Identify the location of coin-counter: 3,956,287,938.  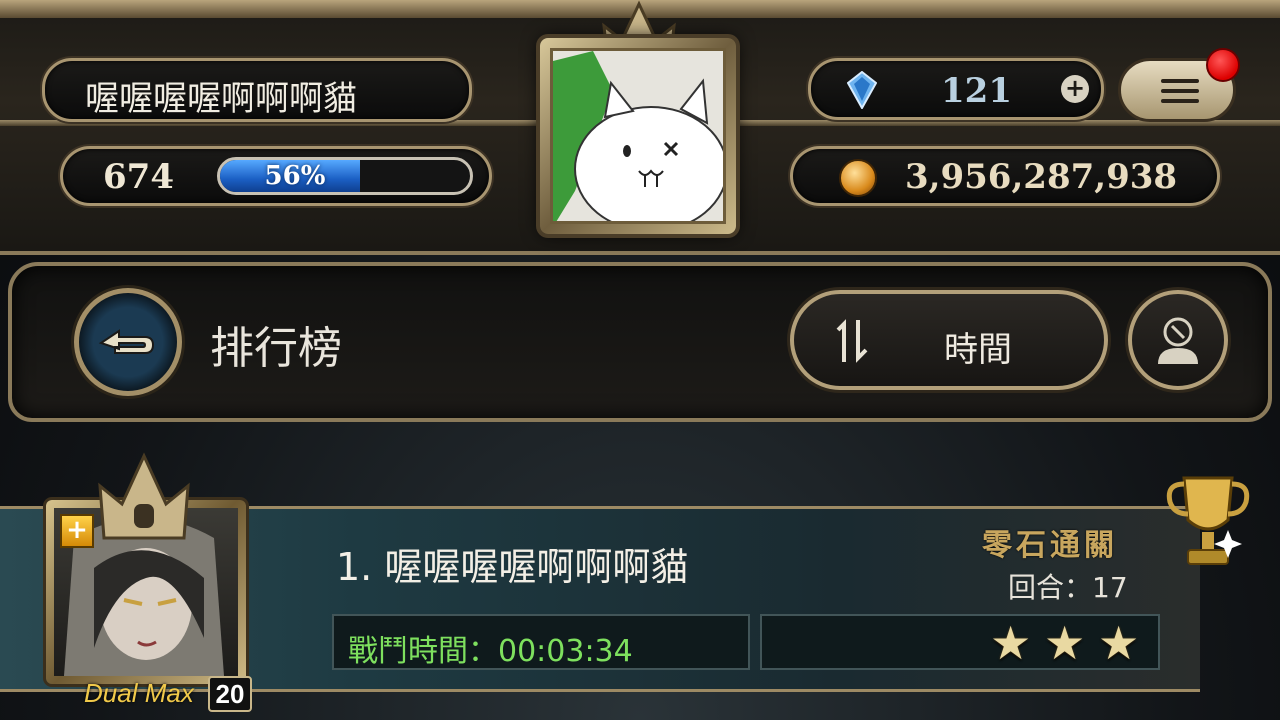
(1005, 176).